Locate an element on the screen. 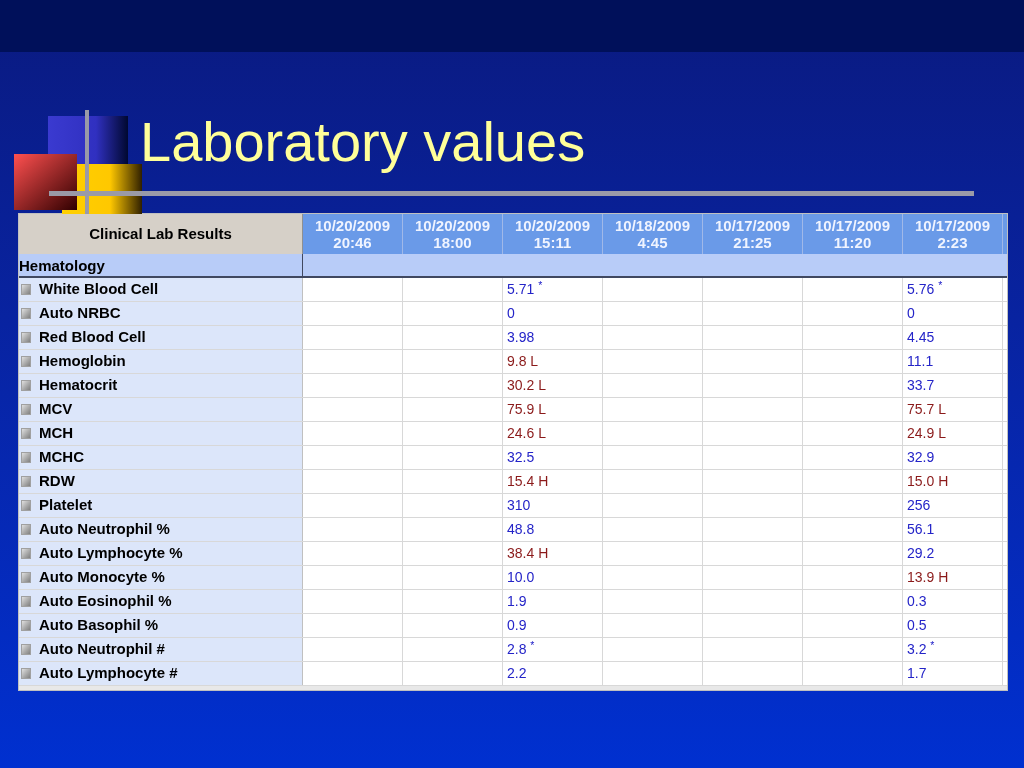 The height and width of the screenshot is (768, 1024). result-value: 75.9 L is located at coordinates (526, 409).